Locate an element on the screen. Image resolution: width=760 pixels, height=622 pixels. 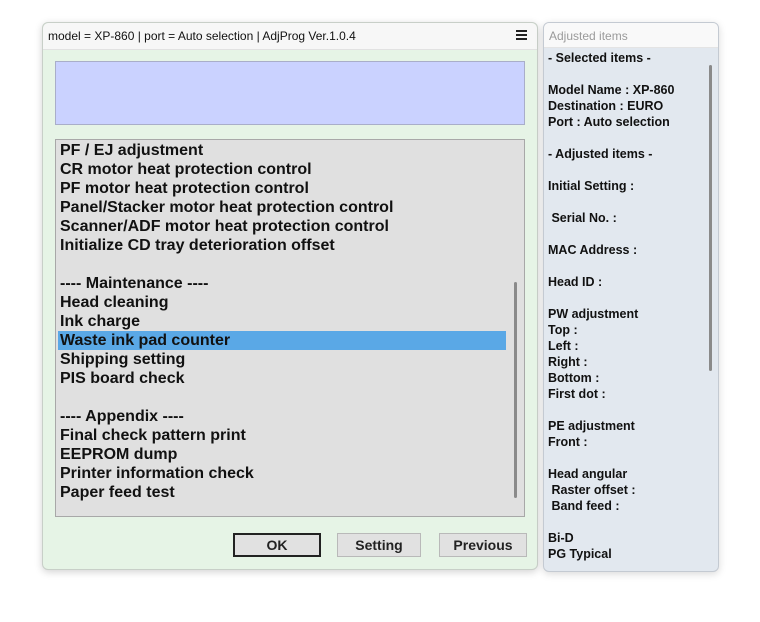
list-item: Final check pattern print is located at coordinates (282, 435).